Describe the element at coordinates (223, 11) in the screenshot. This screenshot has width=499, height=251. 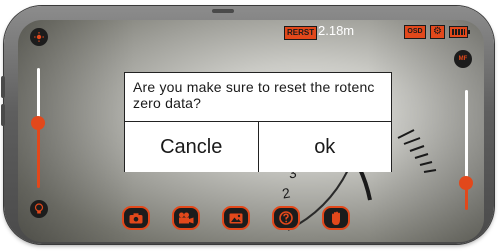
I see `phone-top-button` at that location.